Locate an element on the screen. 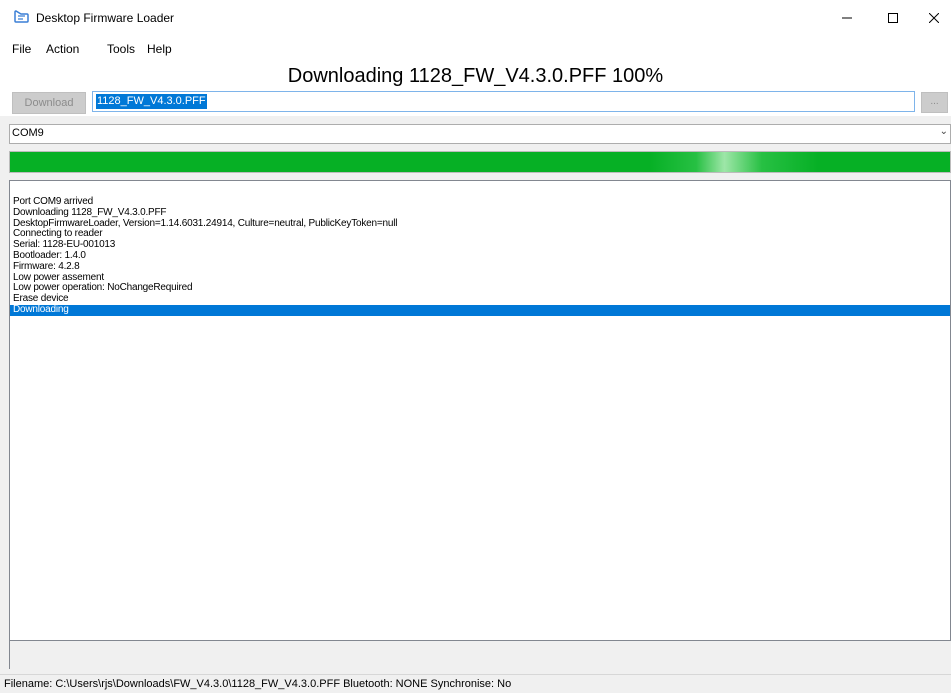 The height and width of the screenshot is (693, 951). progress-bar is located at coordinates (480, 162).